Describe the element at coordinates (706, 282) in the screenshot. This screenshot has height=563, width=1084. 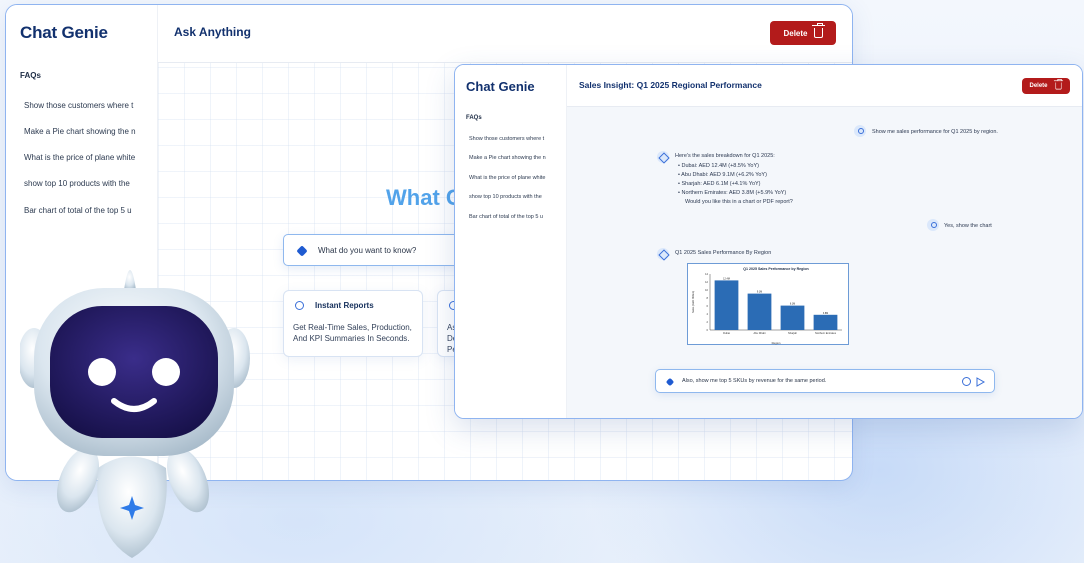
I see `y-tick-label: 12` at that location.